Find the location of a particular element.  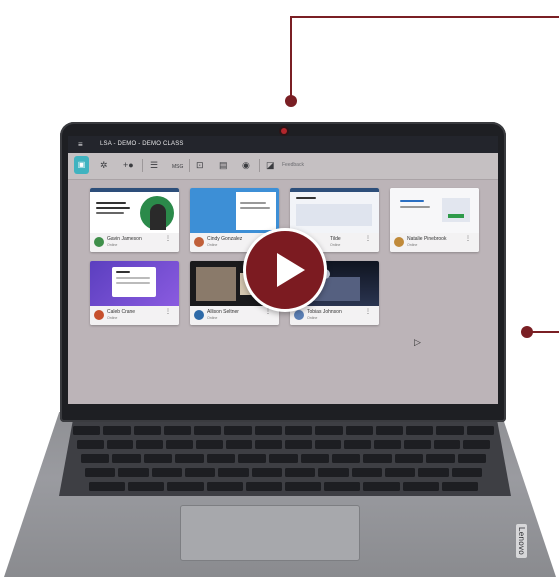

screen-view-icon: ▣ is located at coordinates (81, 165).